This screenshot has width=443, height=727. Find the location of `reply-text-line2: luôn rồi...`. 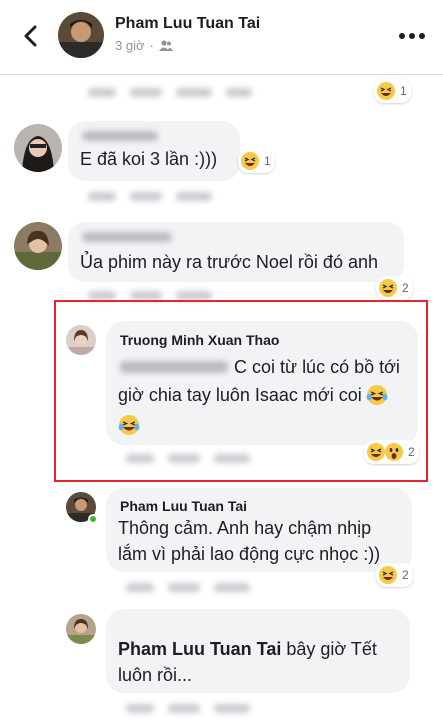

reply-text-line2: luôn rồi... is located at coordinates (155, 675).